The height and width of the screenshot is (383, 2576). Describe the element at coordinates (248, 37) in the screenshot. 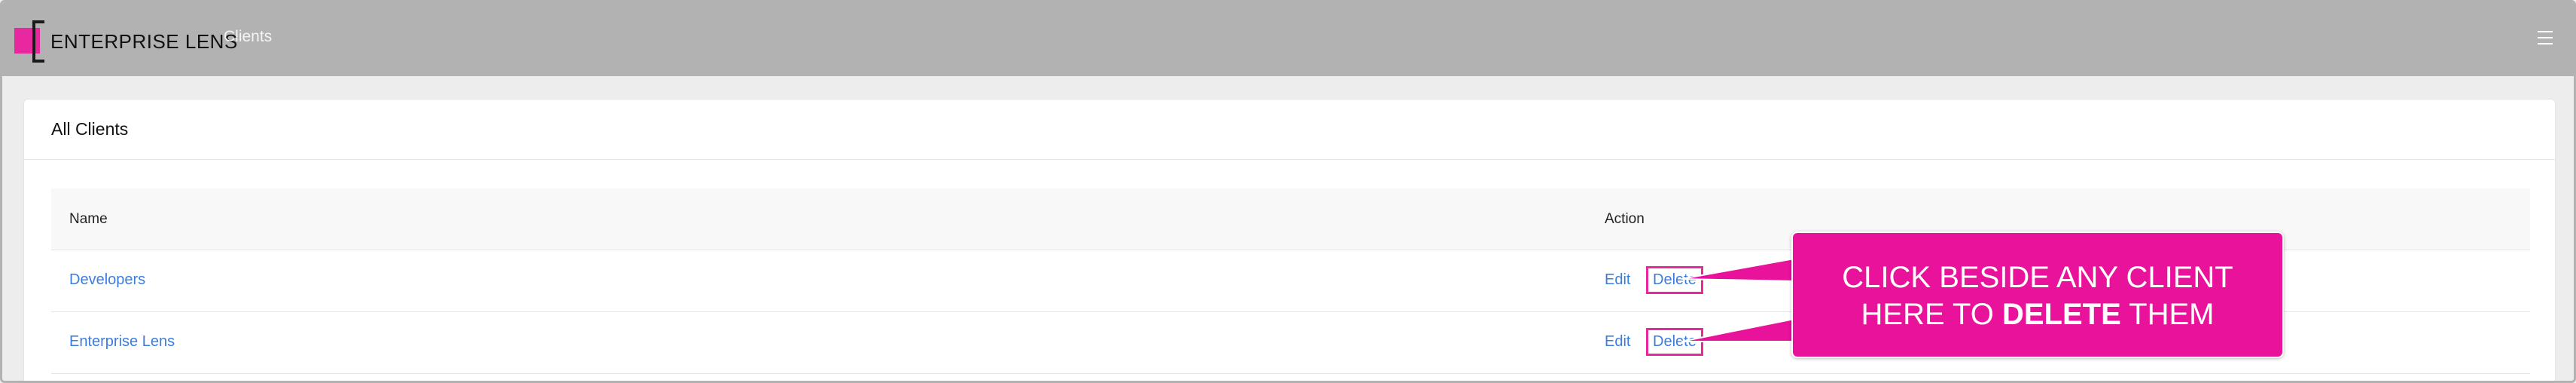

I see `nav-link-clients: Clients` at that location.